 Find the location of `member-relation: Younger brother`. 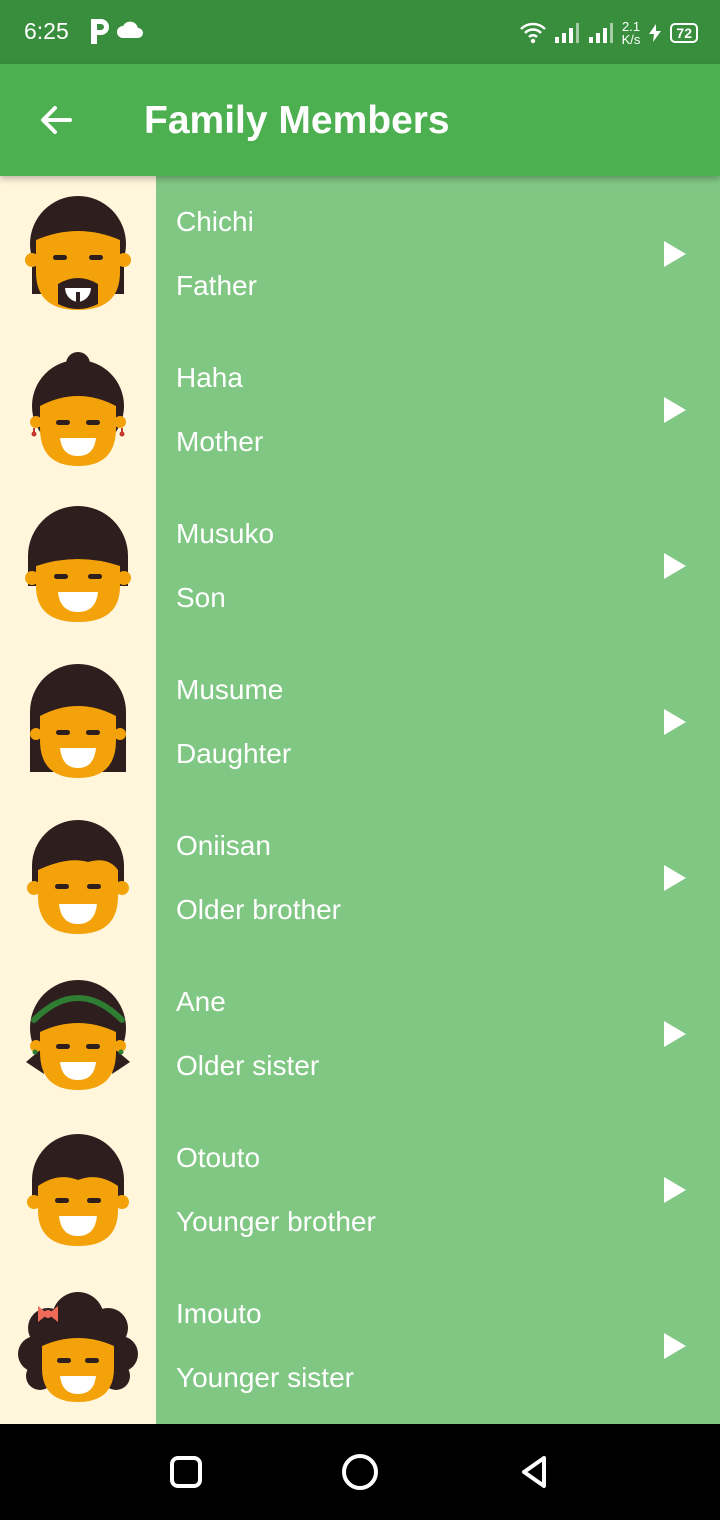

member-relation: Younger brother is located at coordinates (276, 1221).